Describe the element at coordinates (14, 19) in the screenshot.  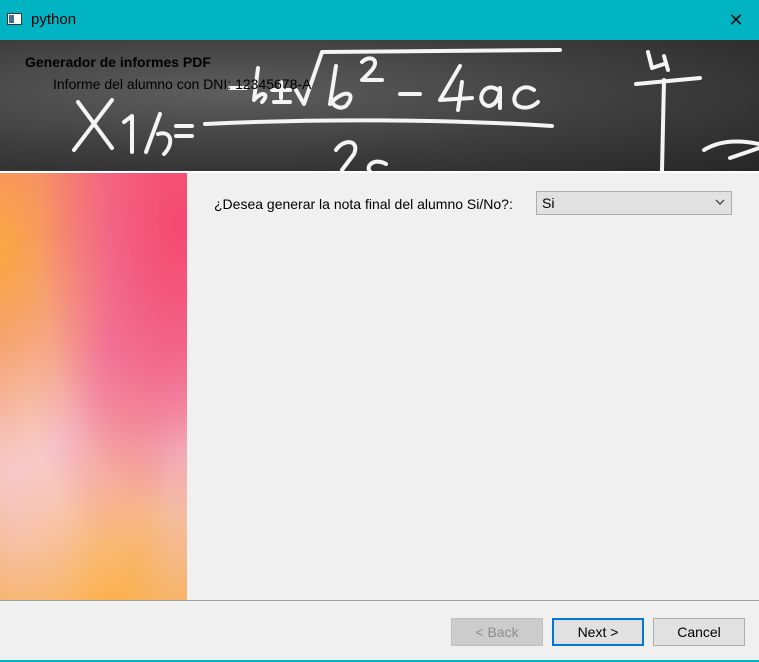
I see `app-window-icon` at that location.